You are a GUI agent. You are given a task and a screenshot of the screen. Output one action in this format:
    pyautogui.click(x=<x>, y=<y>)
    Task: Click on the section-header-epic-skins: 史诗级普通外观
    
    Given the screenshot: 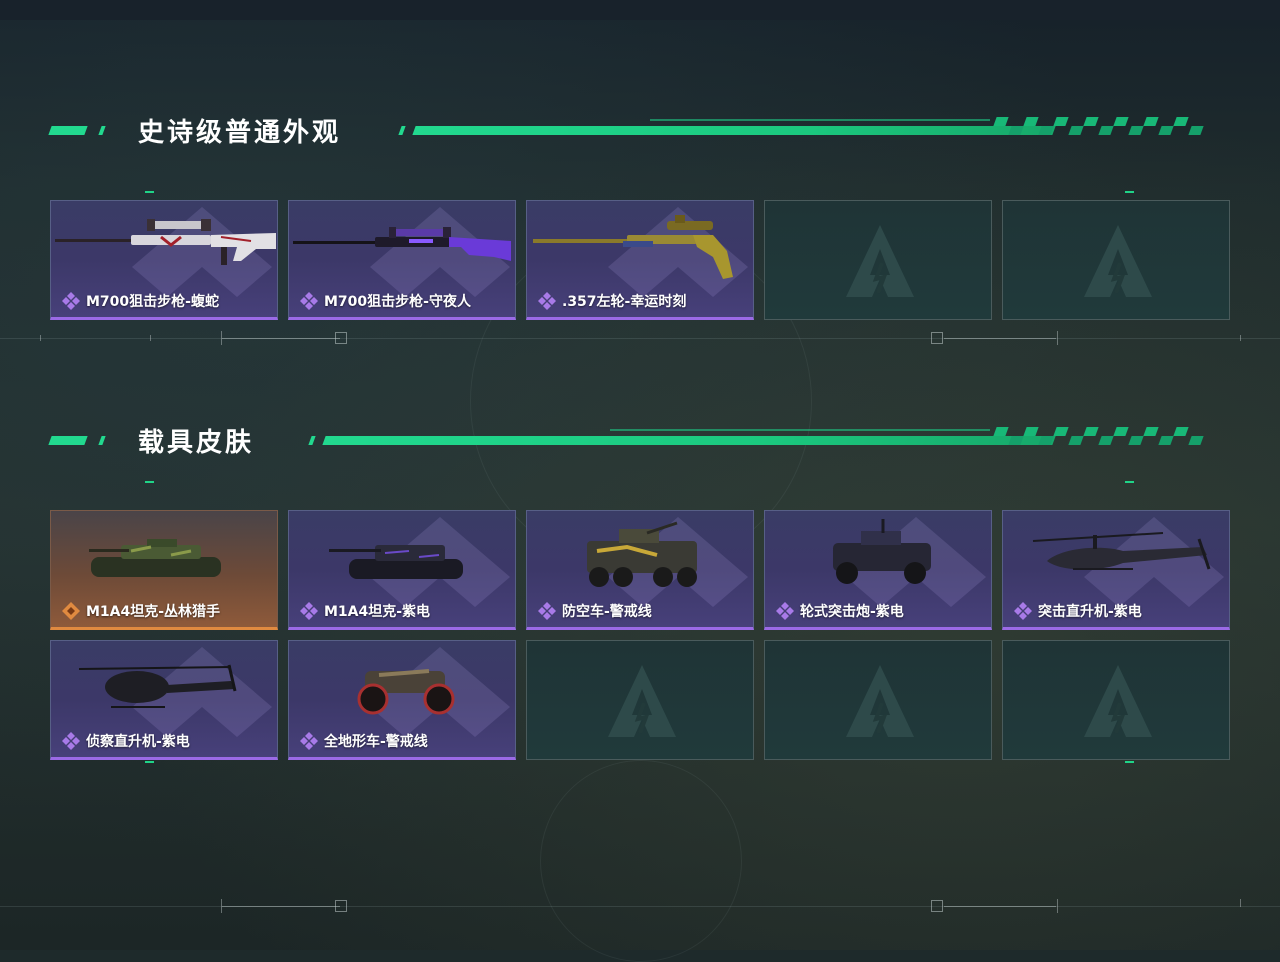 What is the action you would take?
    pyautogui.click(x=629, y=131)
    